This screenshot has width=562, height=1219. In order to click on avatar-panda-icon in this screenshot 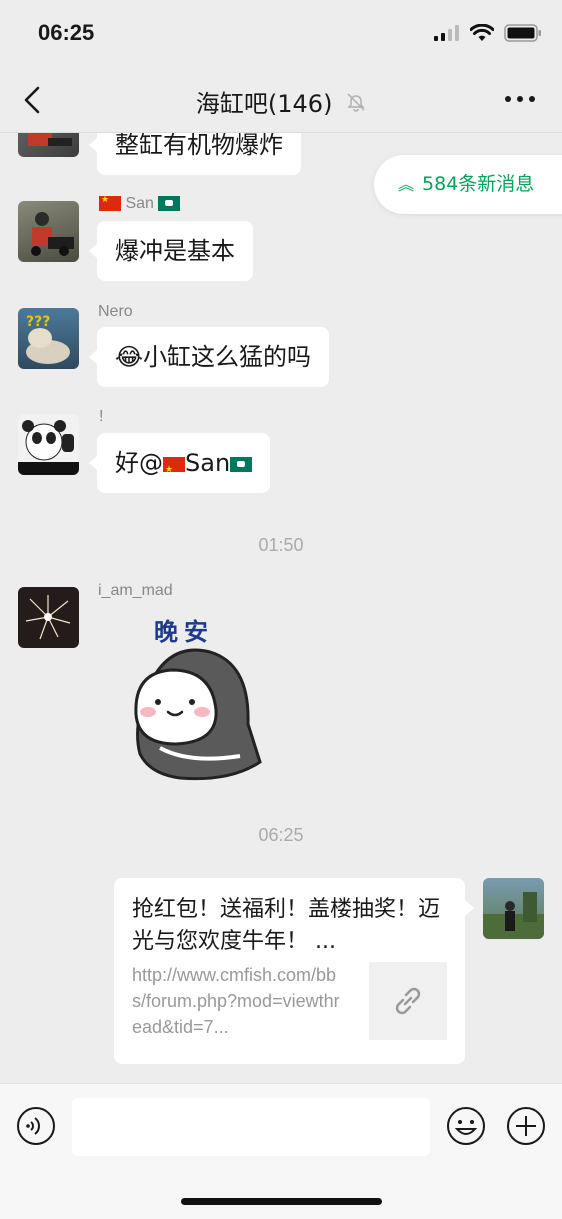, I will do `click(48, 447)`.